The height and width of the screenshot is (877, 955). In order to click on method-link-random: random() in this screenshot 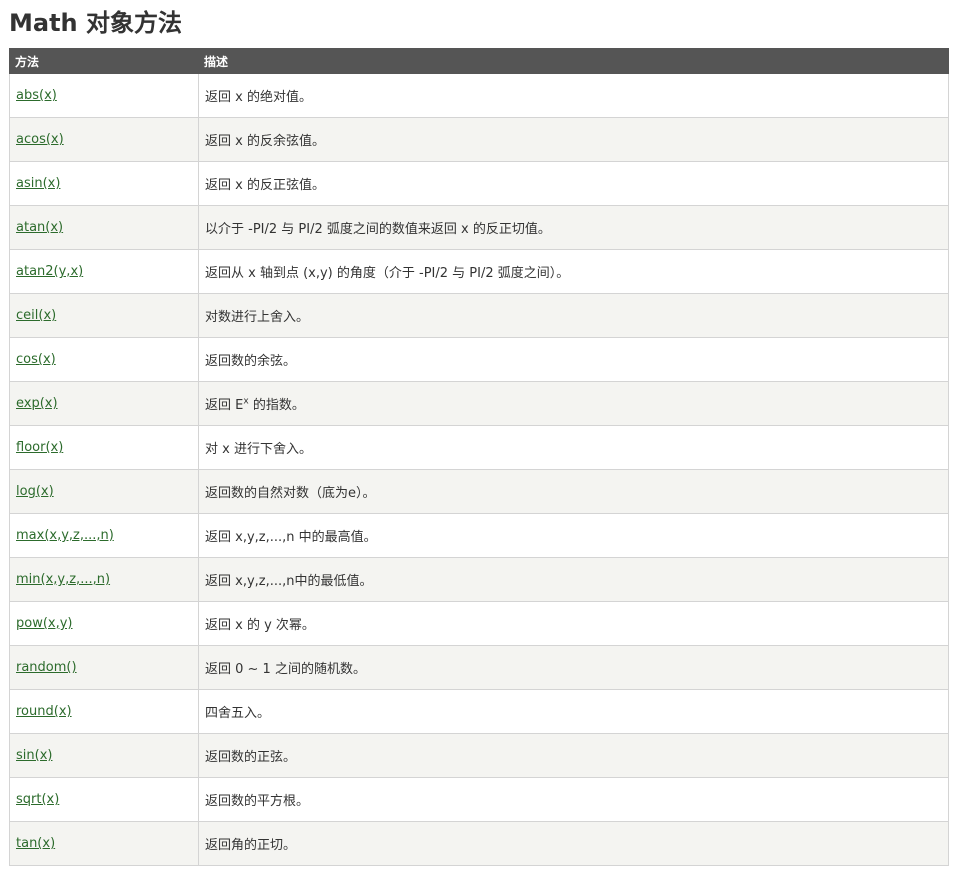, I will do `click(46, 667)`.